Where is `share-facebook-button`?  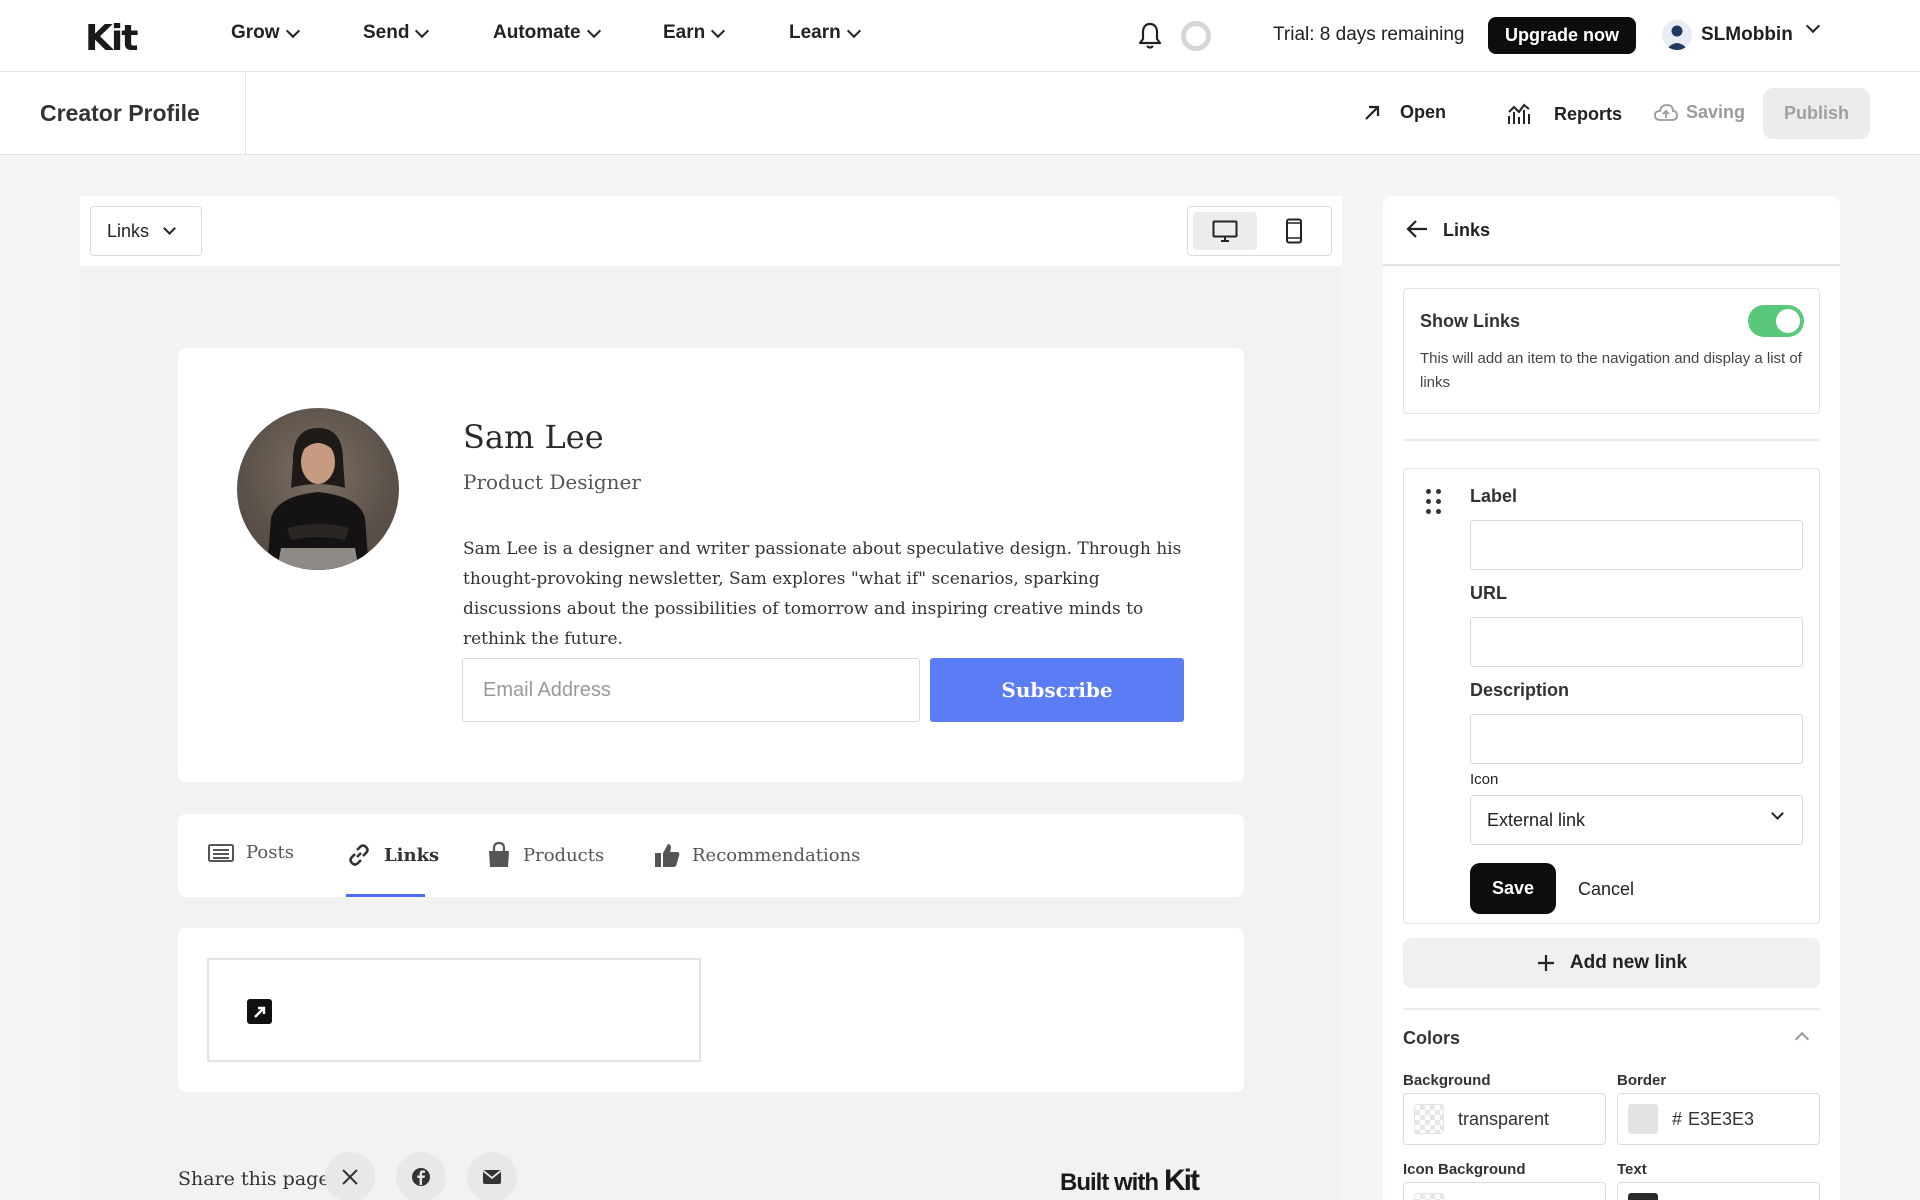 share-facebook-button is located at coordinates (421, 1176).